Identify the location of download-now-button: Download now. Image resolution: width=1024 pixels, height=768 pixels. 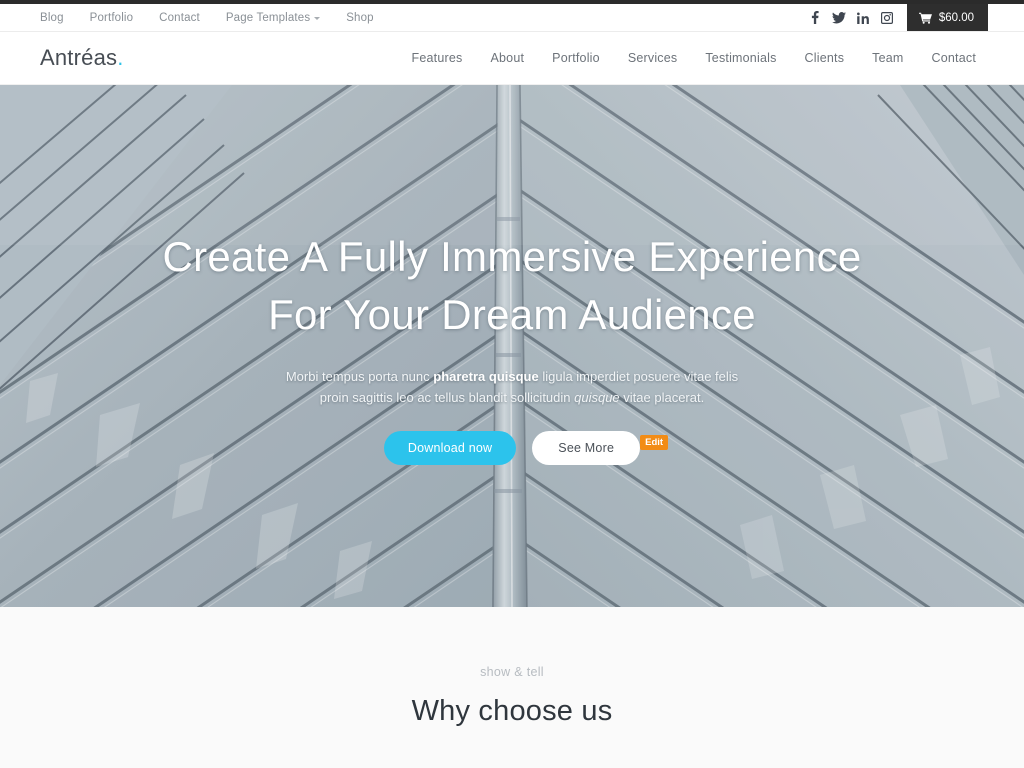
(450, 448).